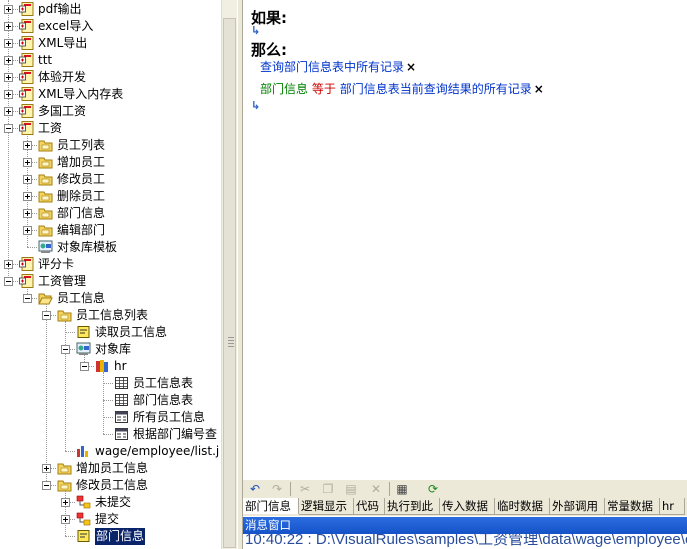 The height and width of the screenshot is (549, 687). Describe the element at coordinates (467, 506) in the screenshot. I see `tab-input-data: 传入数据` at that location.